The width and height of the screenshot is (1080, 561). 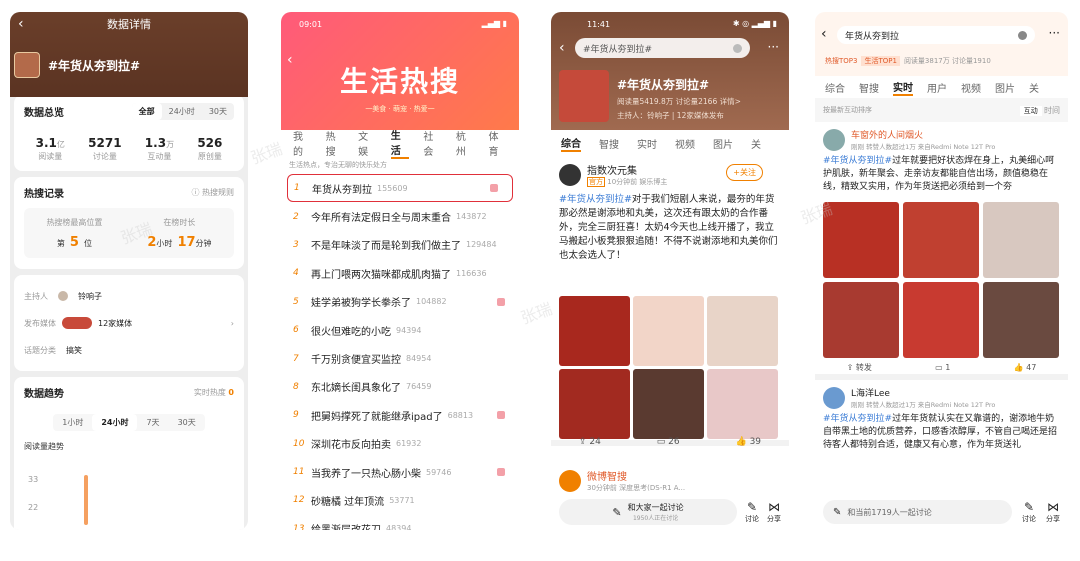 What do you see at coordinates (841, 61) in the screenshot?
I see `hot-rank-badge: 热搜TOP3` at bounding box center [841, 61].